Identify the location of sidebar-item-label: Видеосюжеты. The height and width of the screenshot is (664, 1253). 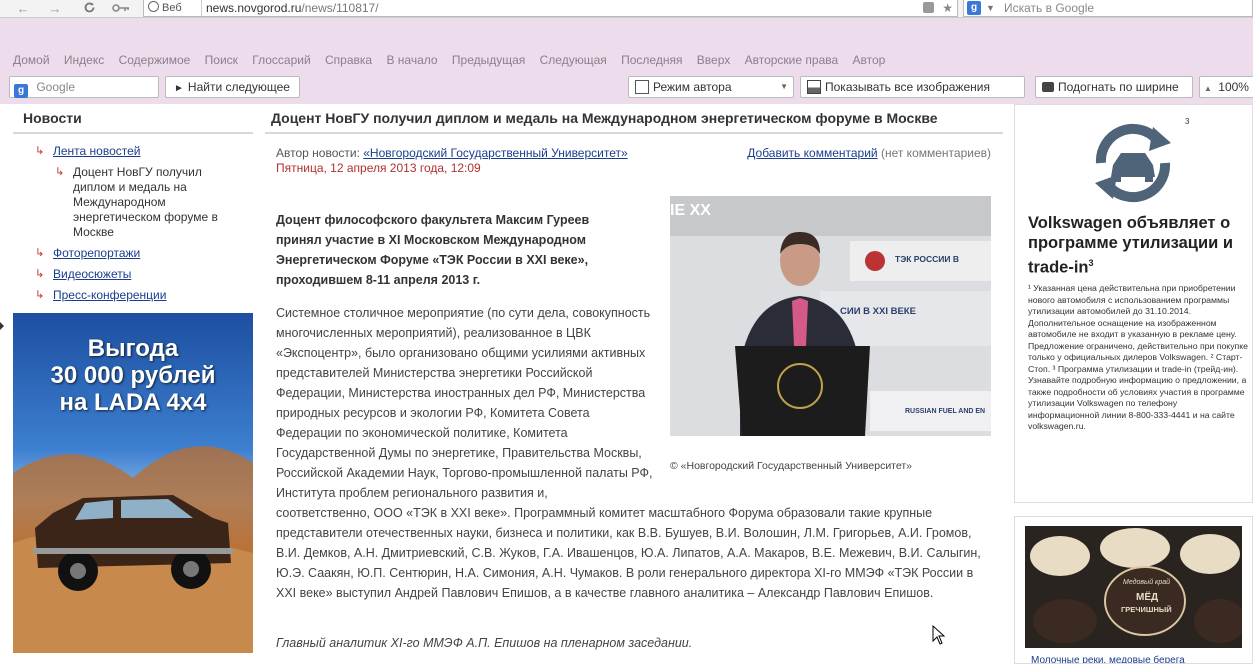
(92, 274).